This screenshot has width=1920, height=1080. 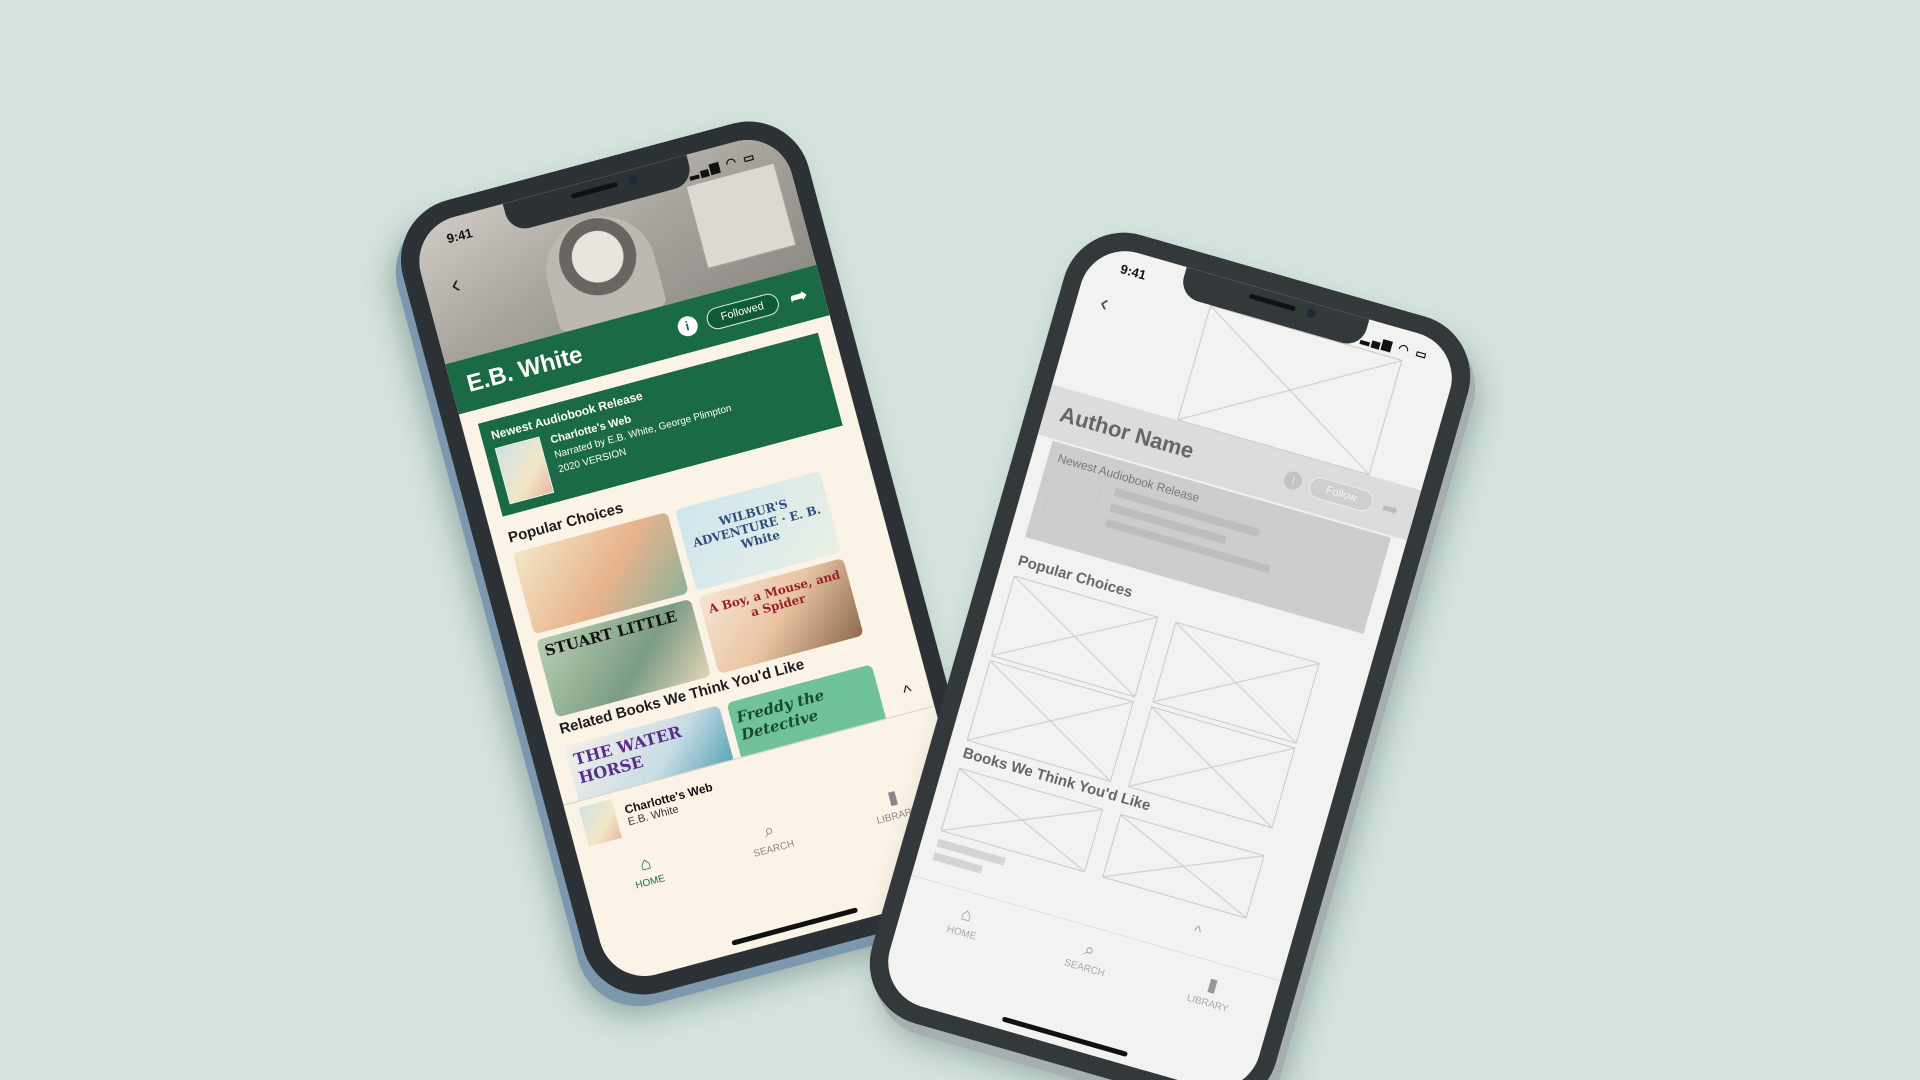 I want to click on follow-button: Follow, so click(x=1341, y=494).